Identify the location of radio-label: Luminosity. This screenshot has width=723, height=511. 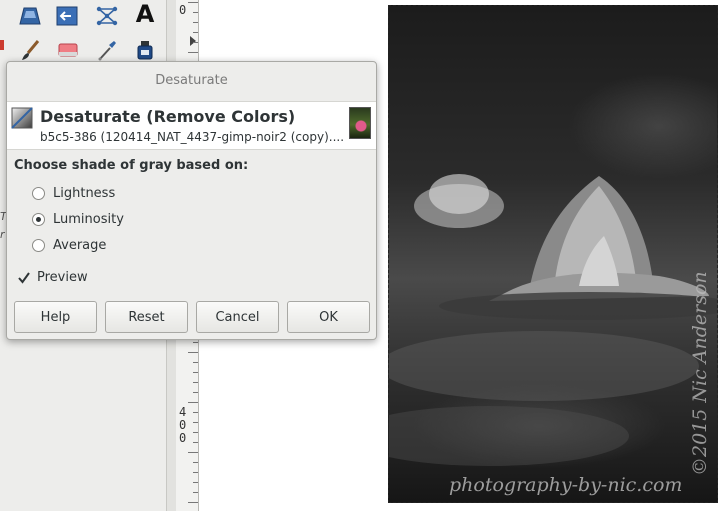
(88, 219).